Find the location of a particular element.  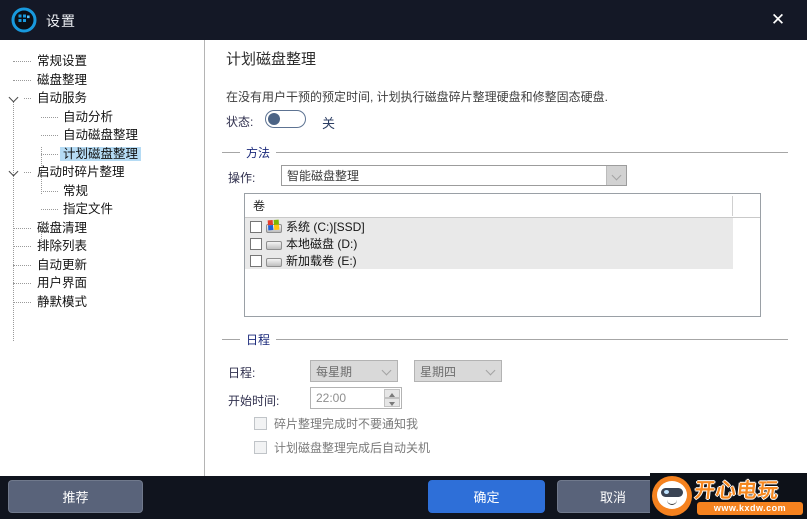

sidebar-item-user-interface: 用户界面 is located at coordinates (102, 283).